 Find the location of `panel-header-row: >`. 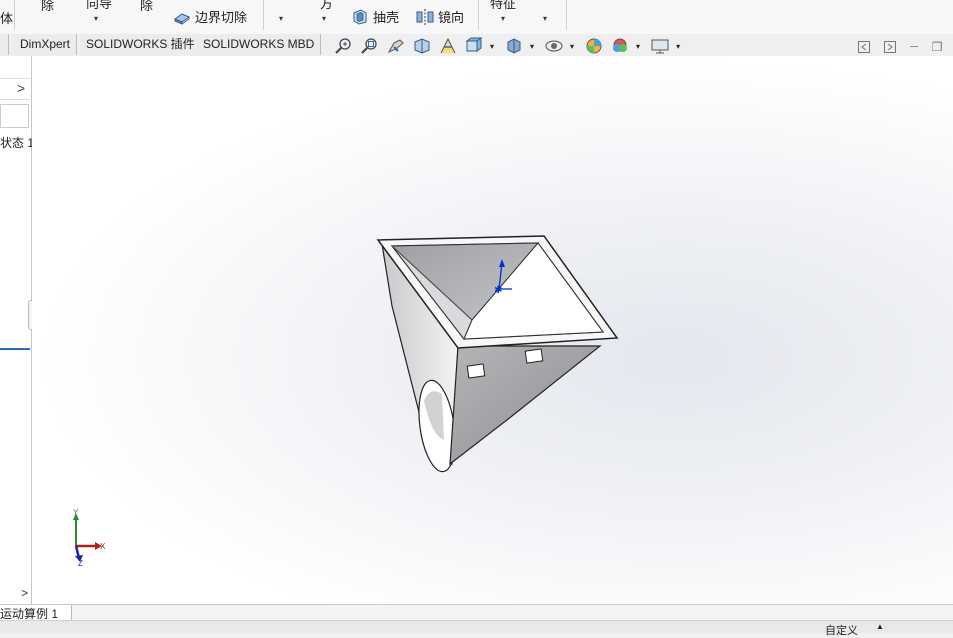

panel-header-row: > is located at coordinates (15, 89).